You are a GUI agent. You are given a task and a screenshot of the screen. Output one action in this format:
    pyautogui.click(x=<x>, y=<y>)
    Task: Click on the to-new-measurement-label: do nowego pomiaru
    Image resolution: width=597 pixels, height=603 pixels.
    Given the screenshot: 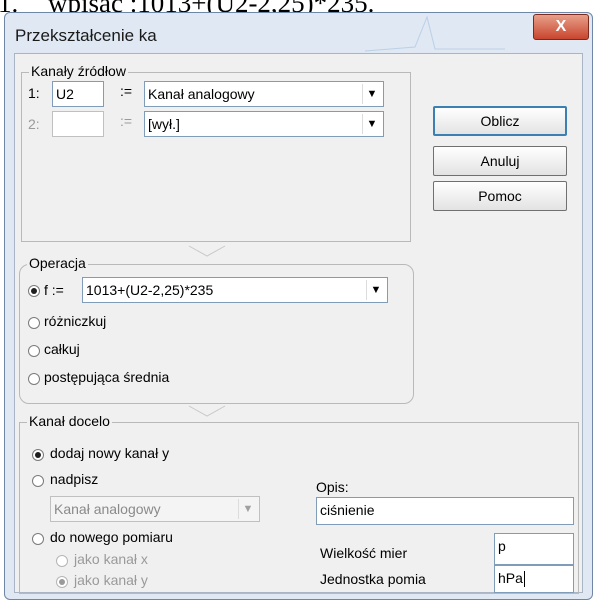 What is the action you would take?
    pyautogui.click(x=111, y=537)
    